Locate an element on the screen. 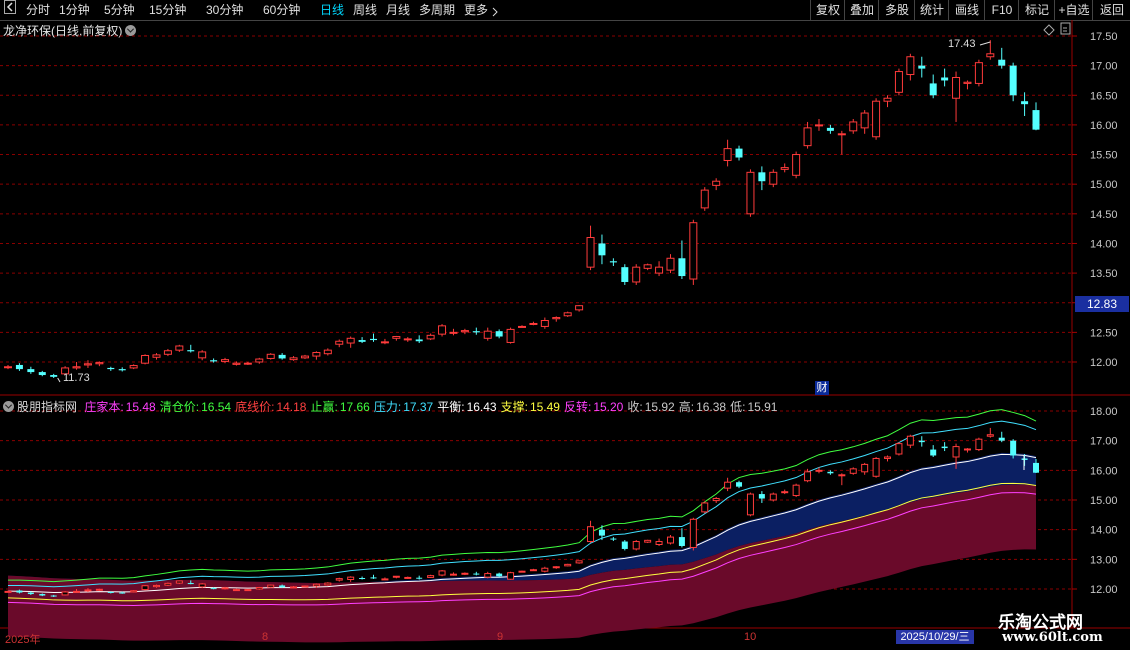  y-tick-label: 16.50 is located at coordinates (1104, 96).